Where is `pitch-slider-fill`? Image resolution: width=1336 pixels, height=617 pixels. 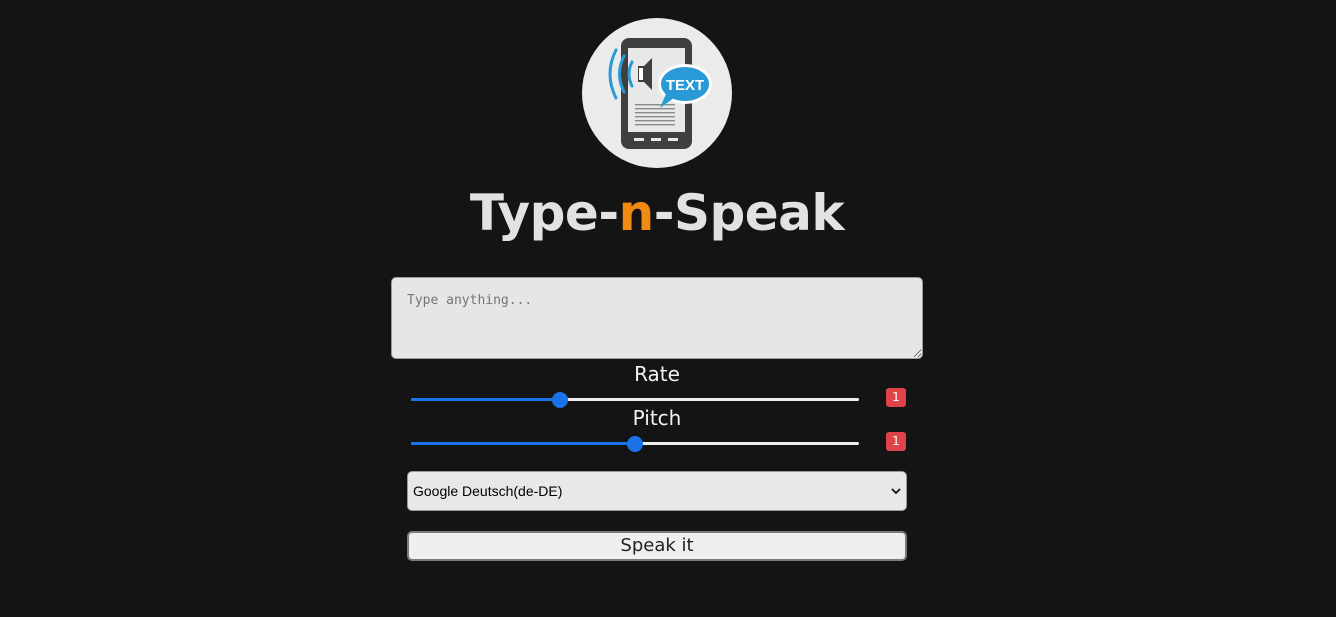
pitch-slider-fill is located at coordinates (523, 443).